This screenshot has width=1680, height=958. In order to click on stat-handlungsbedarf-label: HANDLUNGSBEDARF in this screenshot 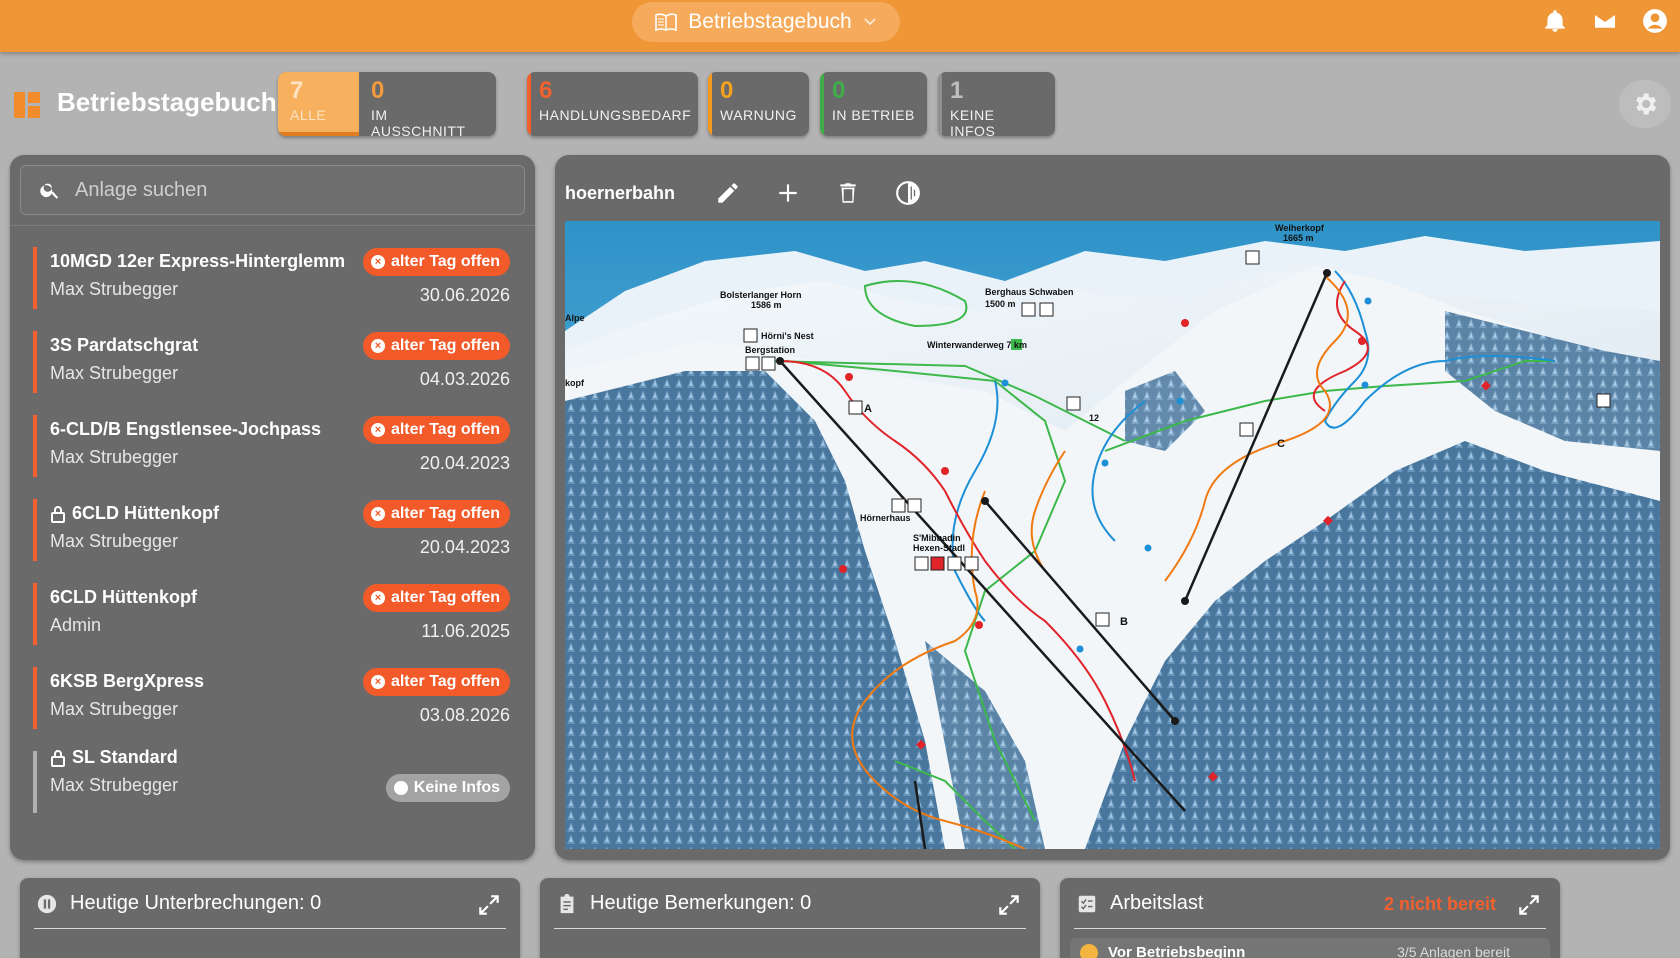, I will do `click(615, 115)`.